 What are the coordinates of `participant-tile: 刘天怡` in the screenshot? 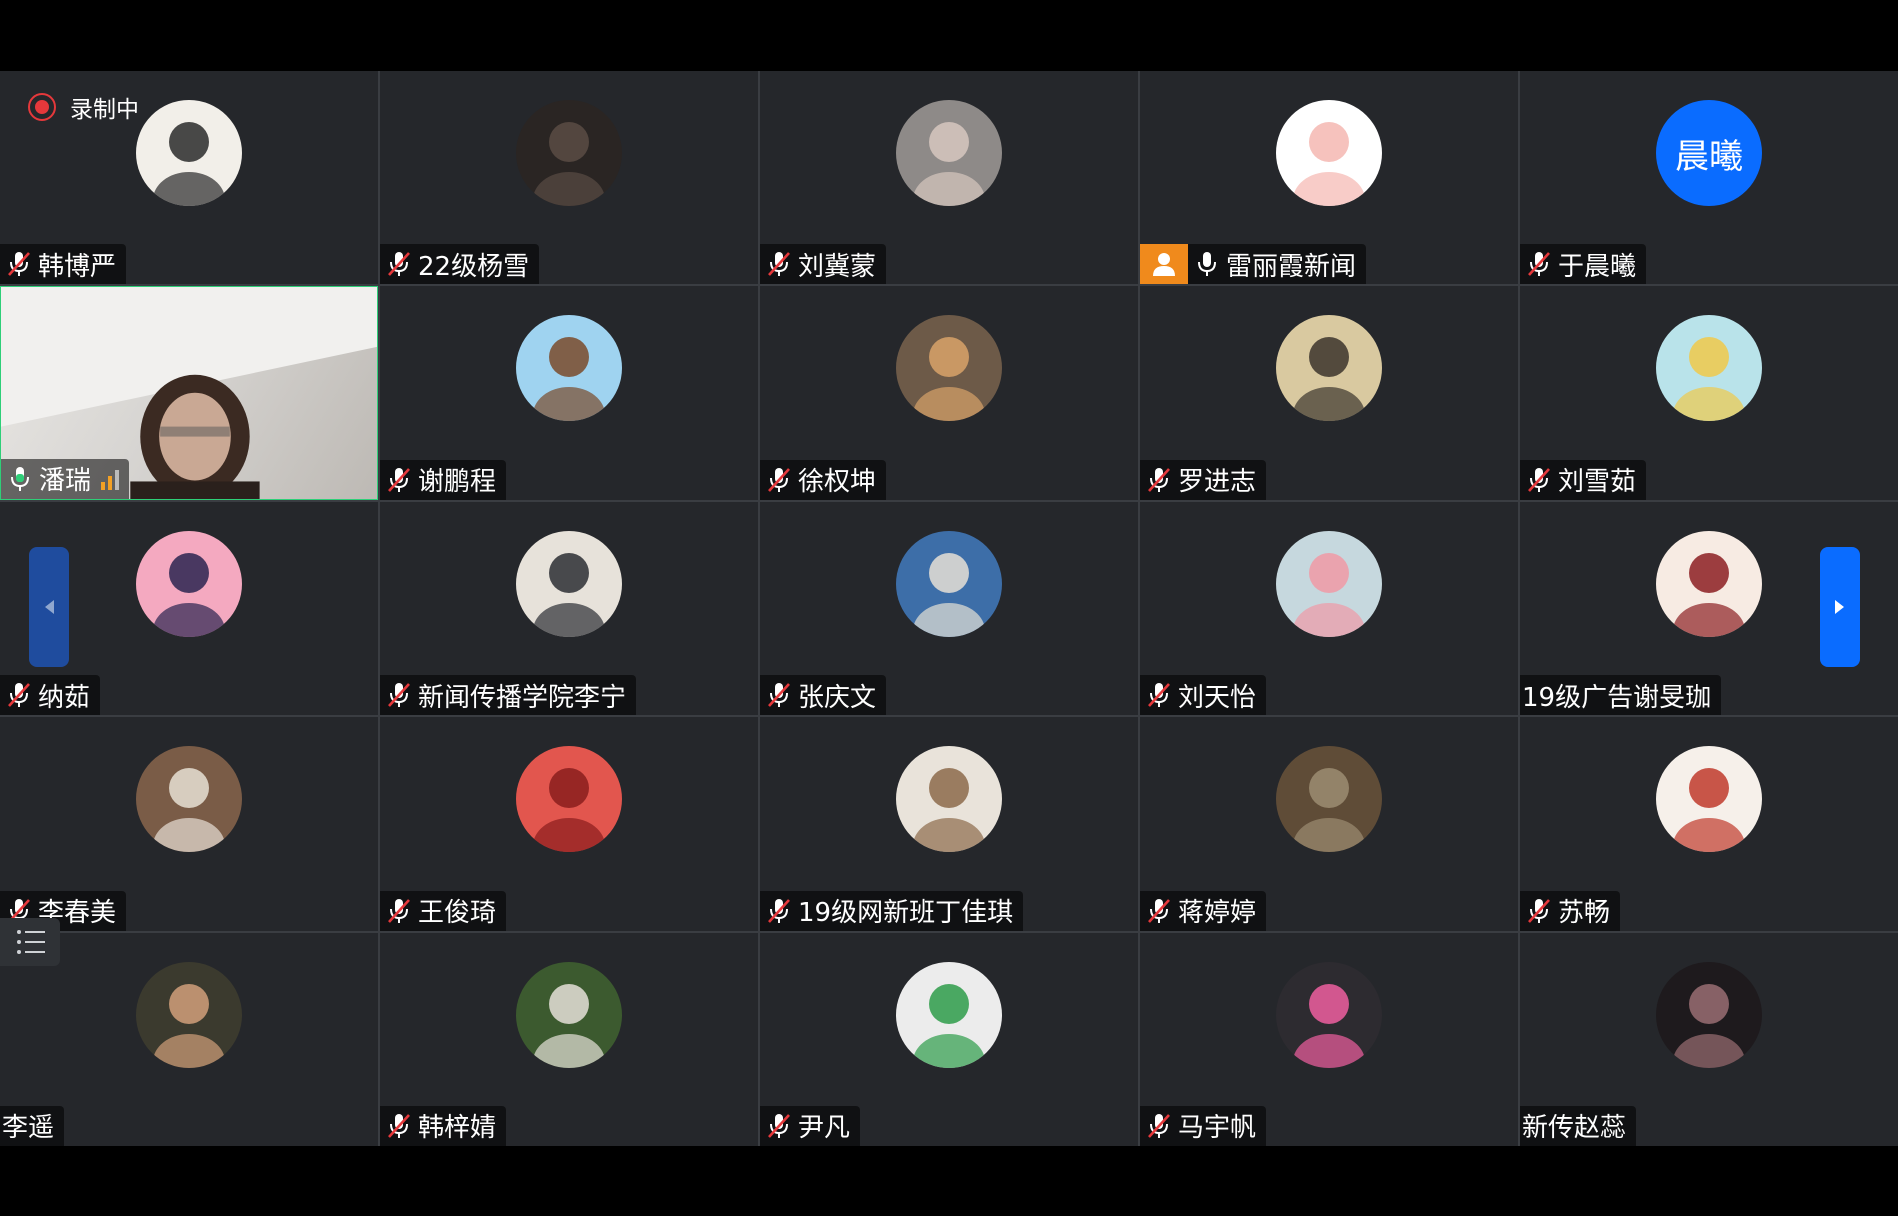 It's located at (1329, 608).